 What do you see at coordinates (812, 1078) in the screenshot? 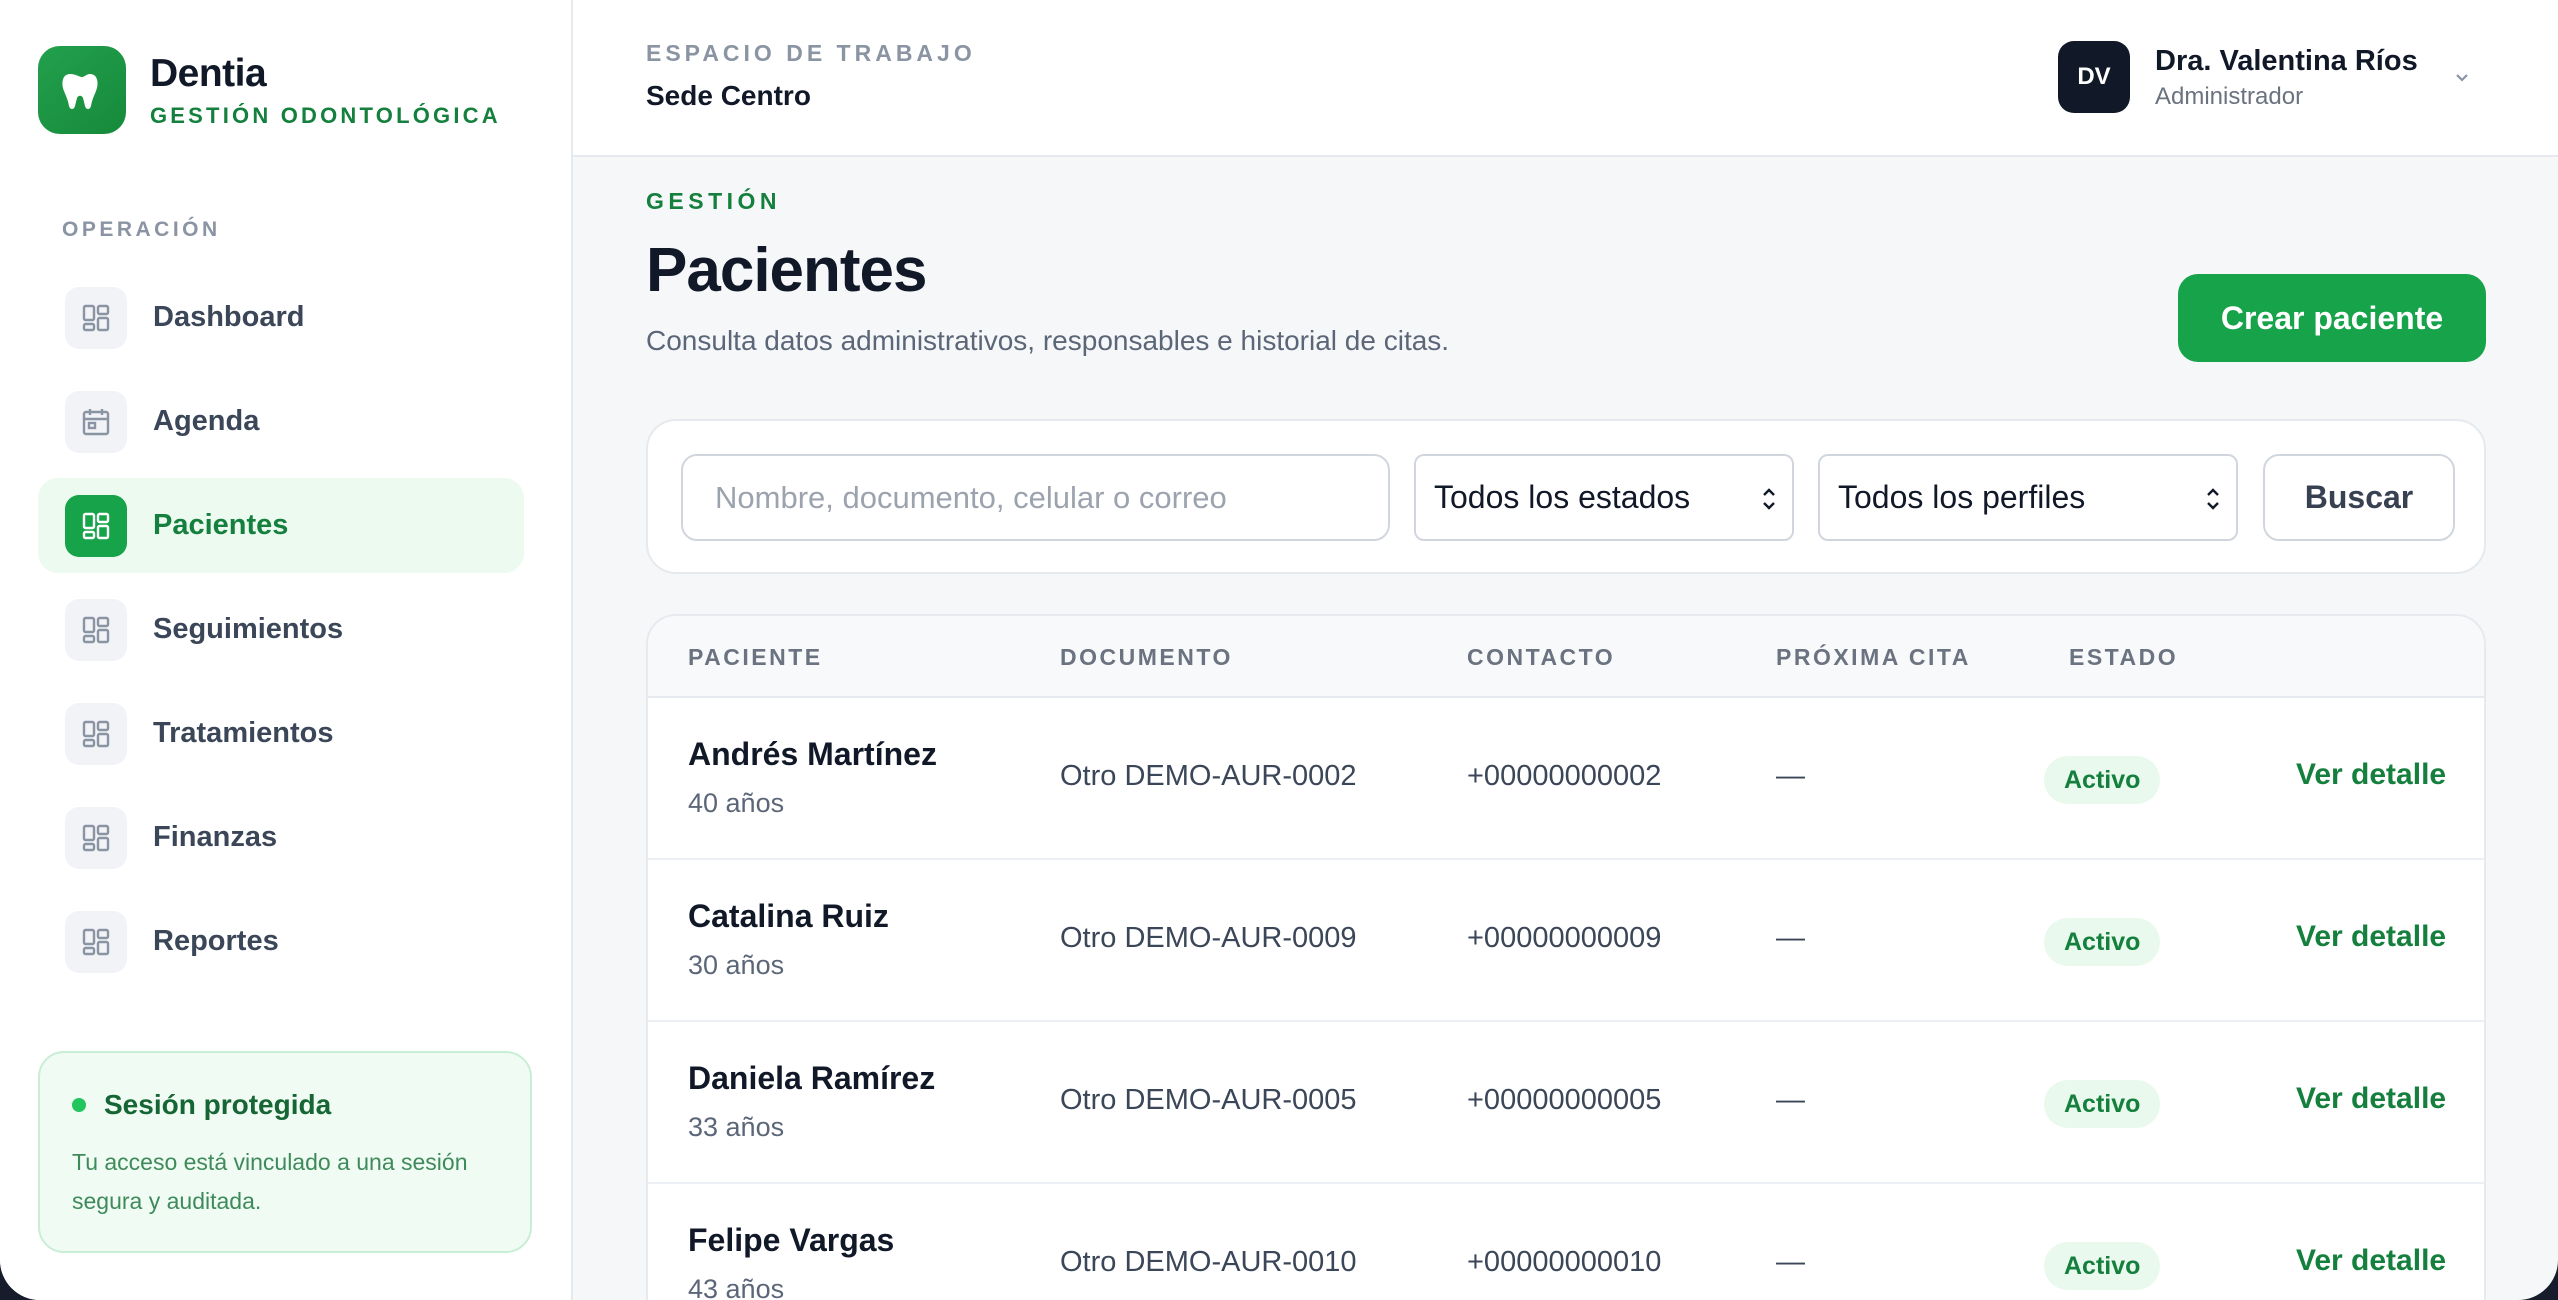
I see `patient-name: Daniela Ramírez` at bounding box center [812, 1078].